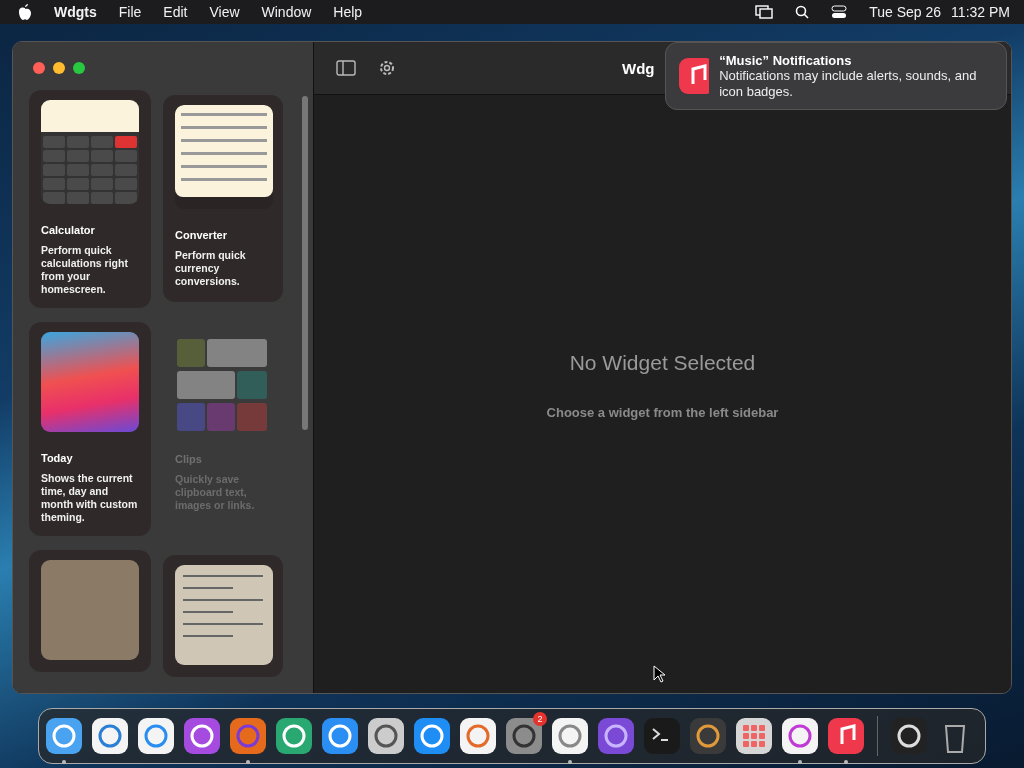 The height and width of the screenshot is (768, 1024). I want to click on menu-item: Window, so click(286, 12).